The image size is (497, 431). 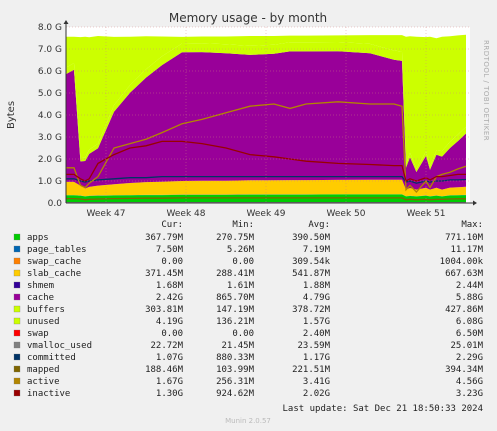 What do you see at coordinates (17, 249) in the screenshot?
I see `legend-swatch-page-tables` at bounding box center [17, 249].